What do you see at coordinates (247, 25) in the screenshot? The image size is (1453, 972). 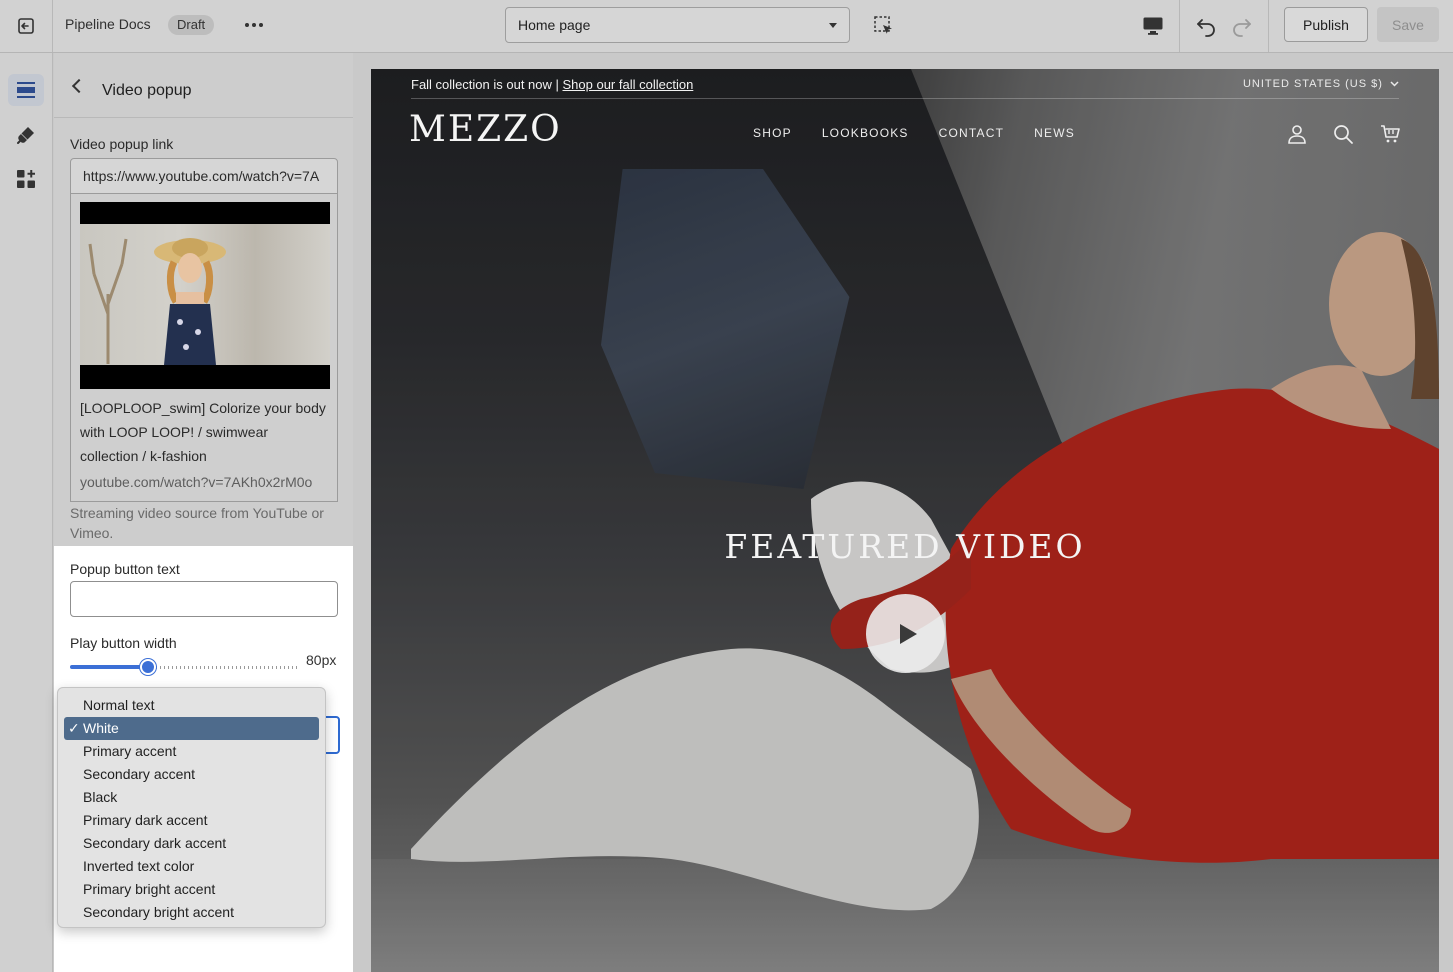 I see `more-dots-icon` at bounding box center [247, 25].